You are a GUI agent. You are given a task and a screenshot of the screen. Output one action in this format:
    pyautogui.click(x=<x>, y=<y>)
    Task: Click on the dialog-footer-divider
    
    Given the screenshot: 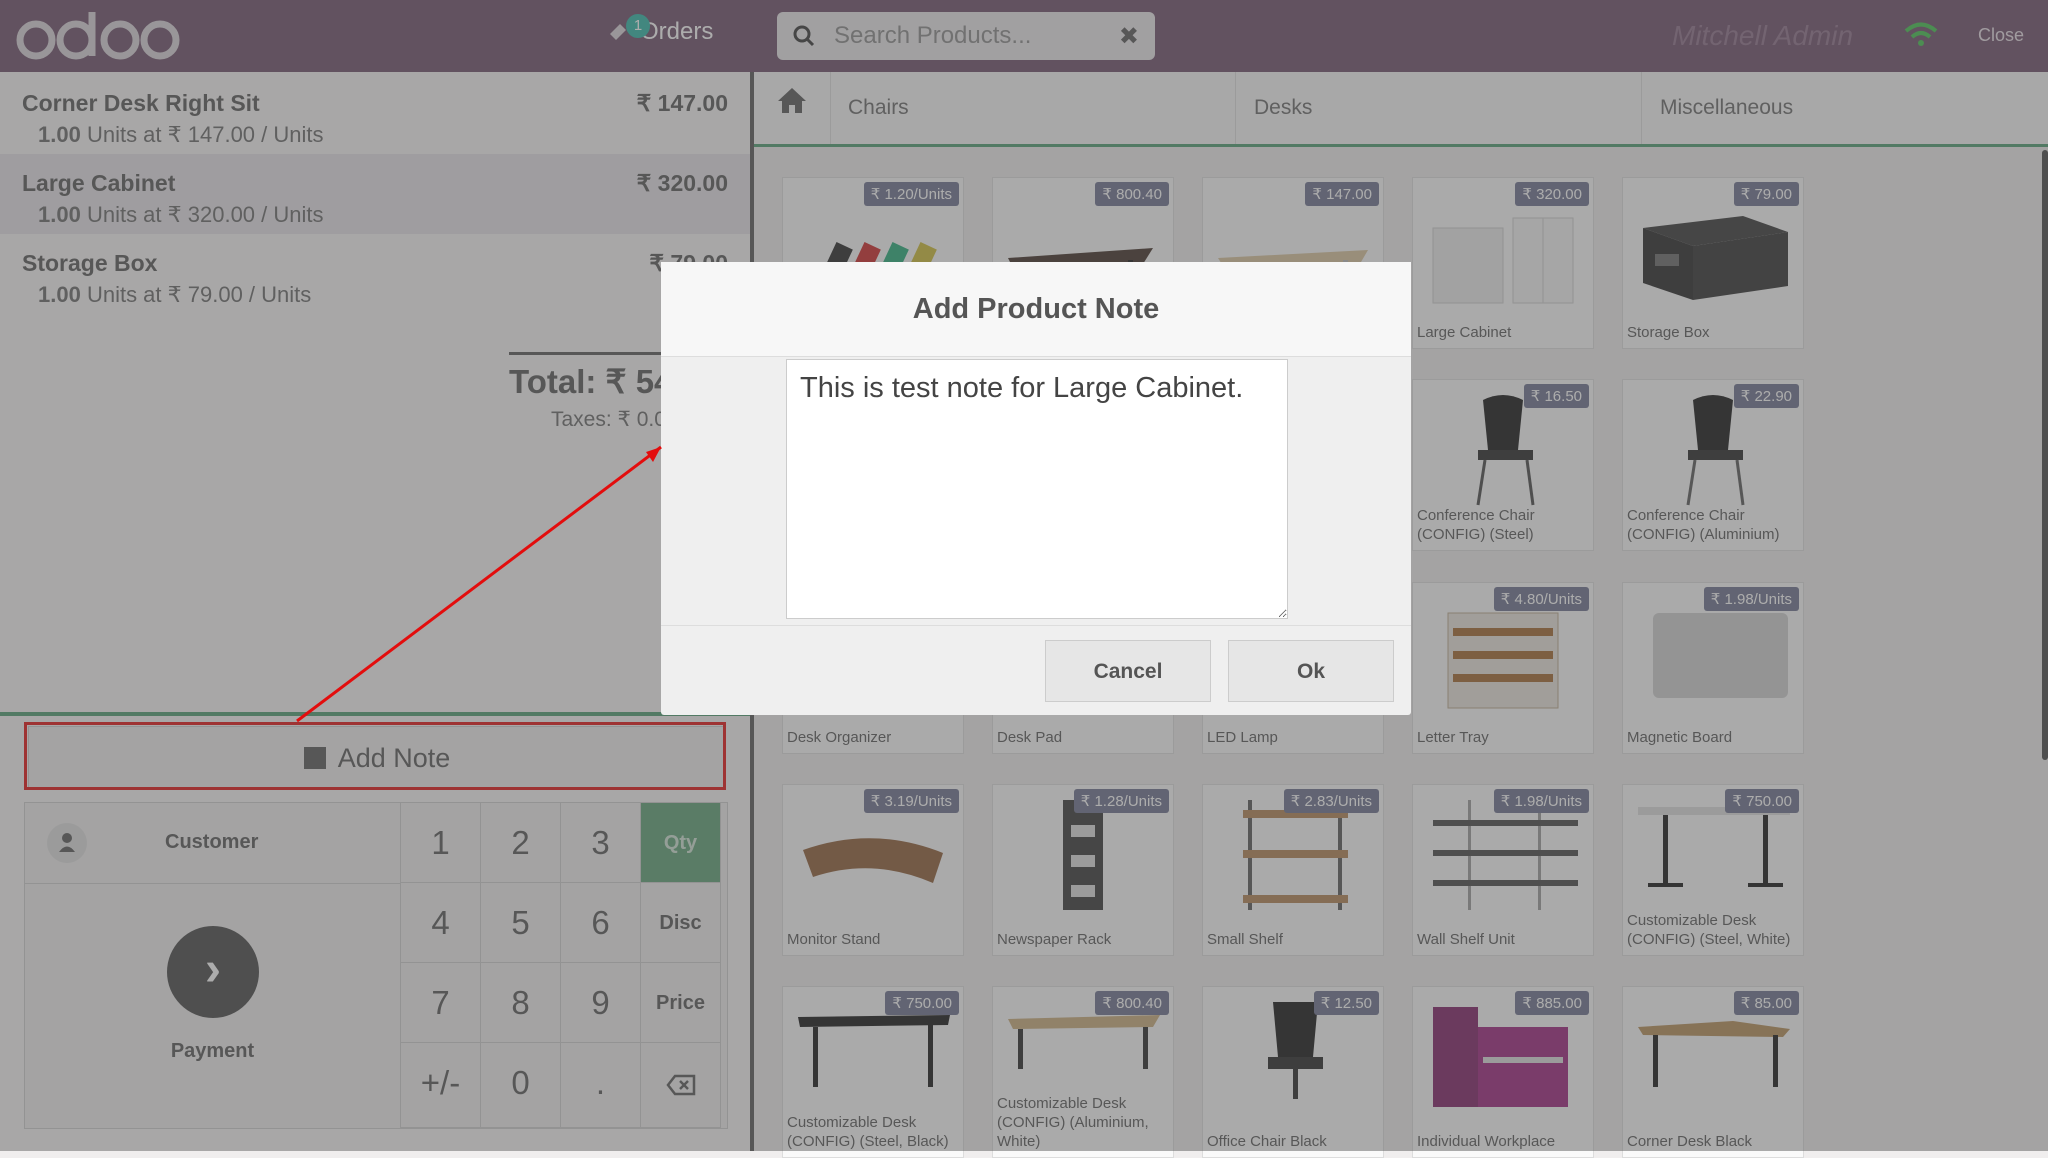 What is the action you would take?
    pyautogui.click(x=1036, y=625)
    